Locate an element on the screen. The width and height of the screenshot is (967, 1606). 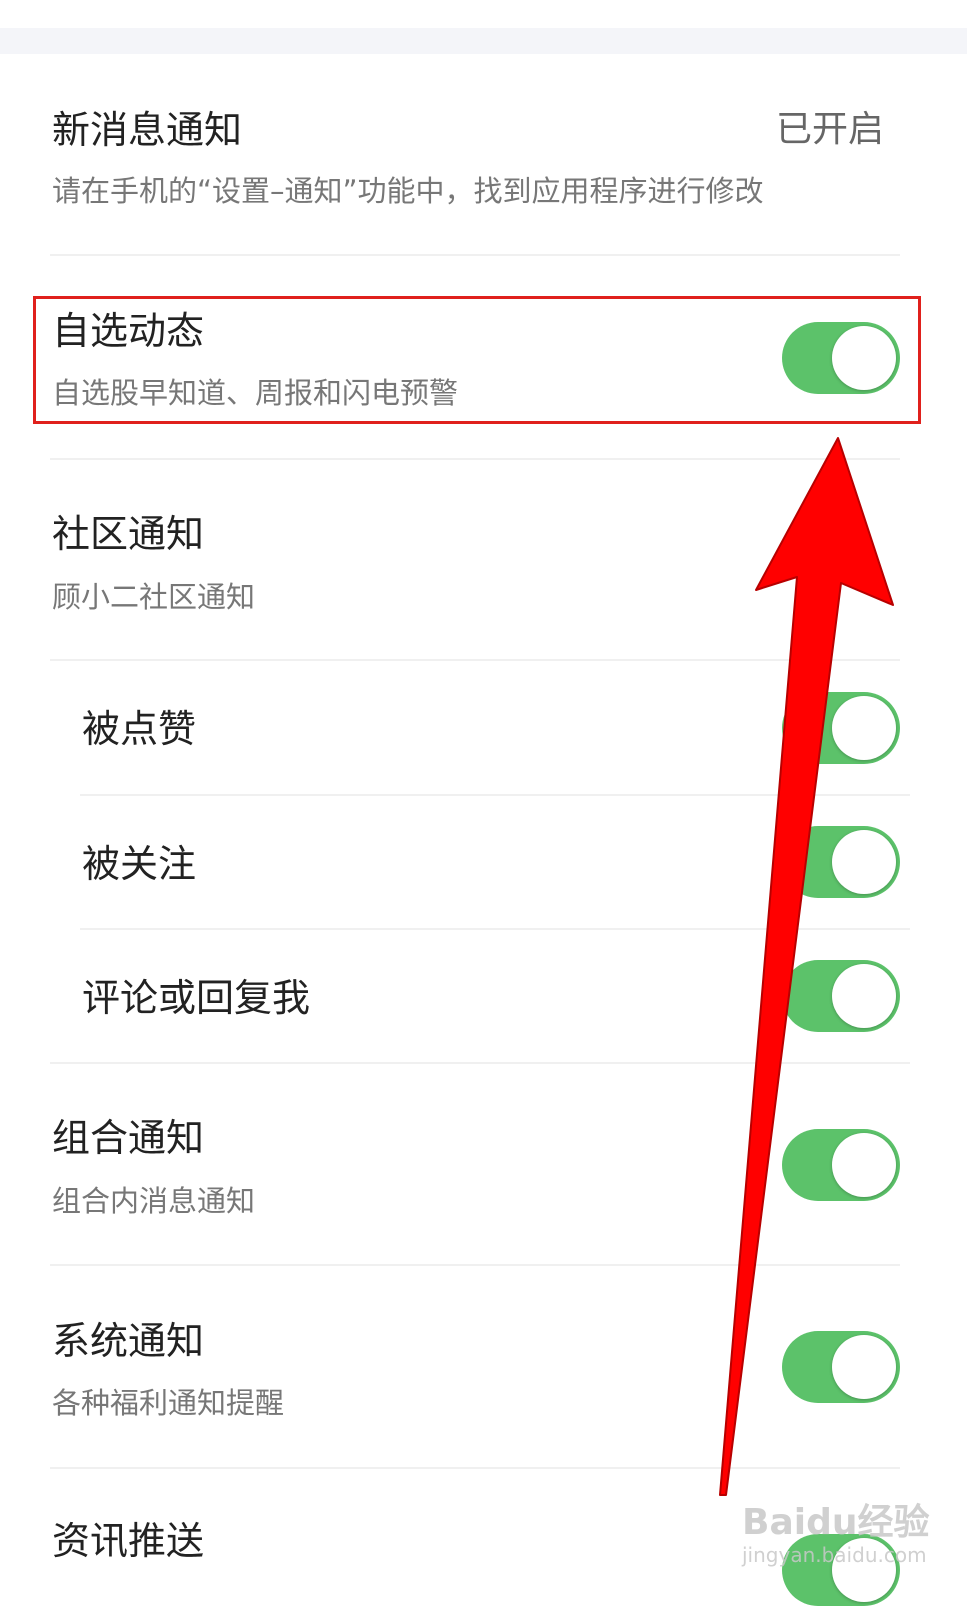
watermark-main: Baidu经验 is located at coordinates (836, 1522).